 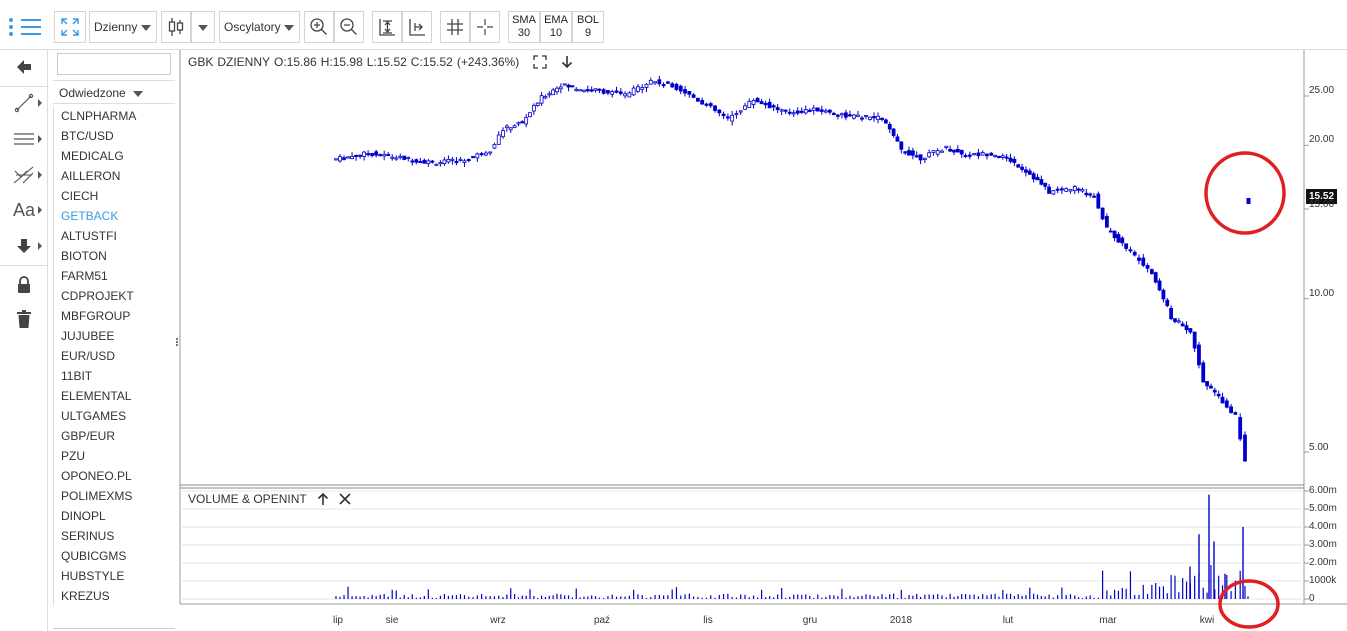 What do you see at coordinates (1108, 620) in the screenshot?
I see `date-tick-label: mar` at bounding box center [1108, 620].